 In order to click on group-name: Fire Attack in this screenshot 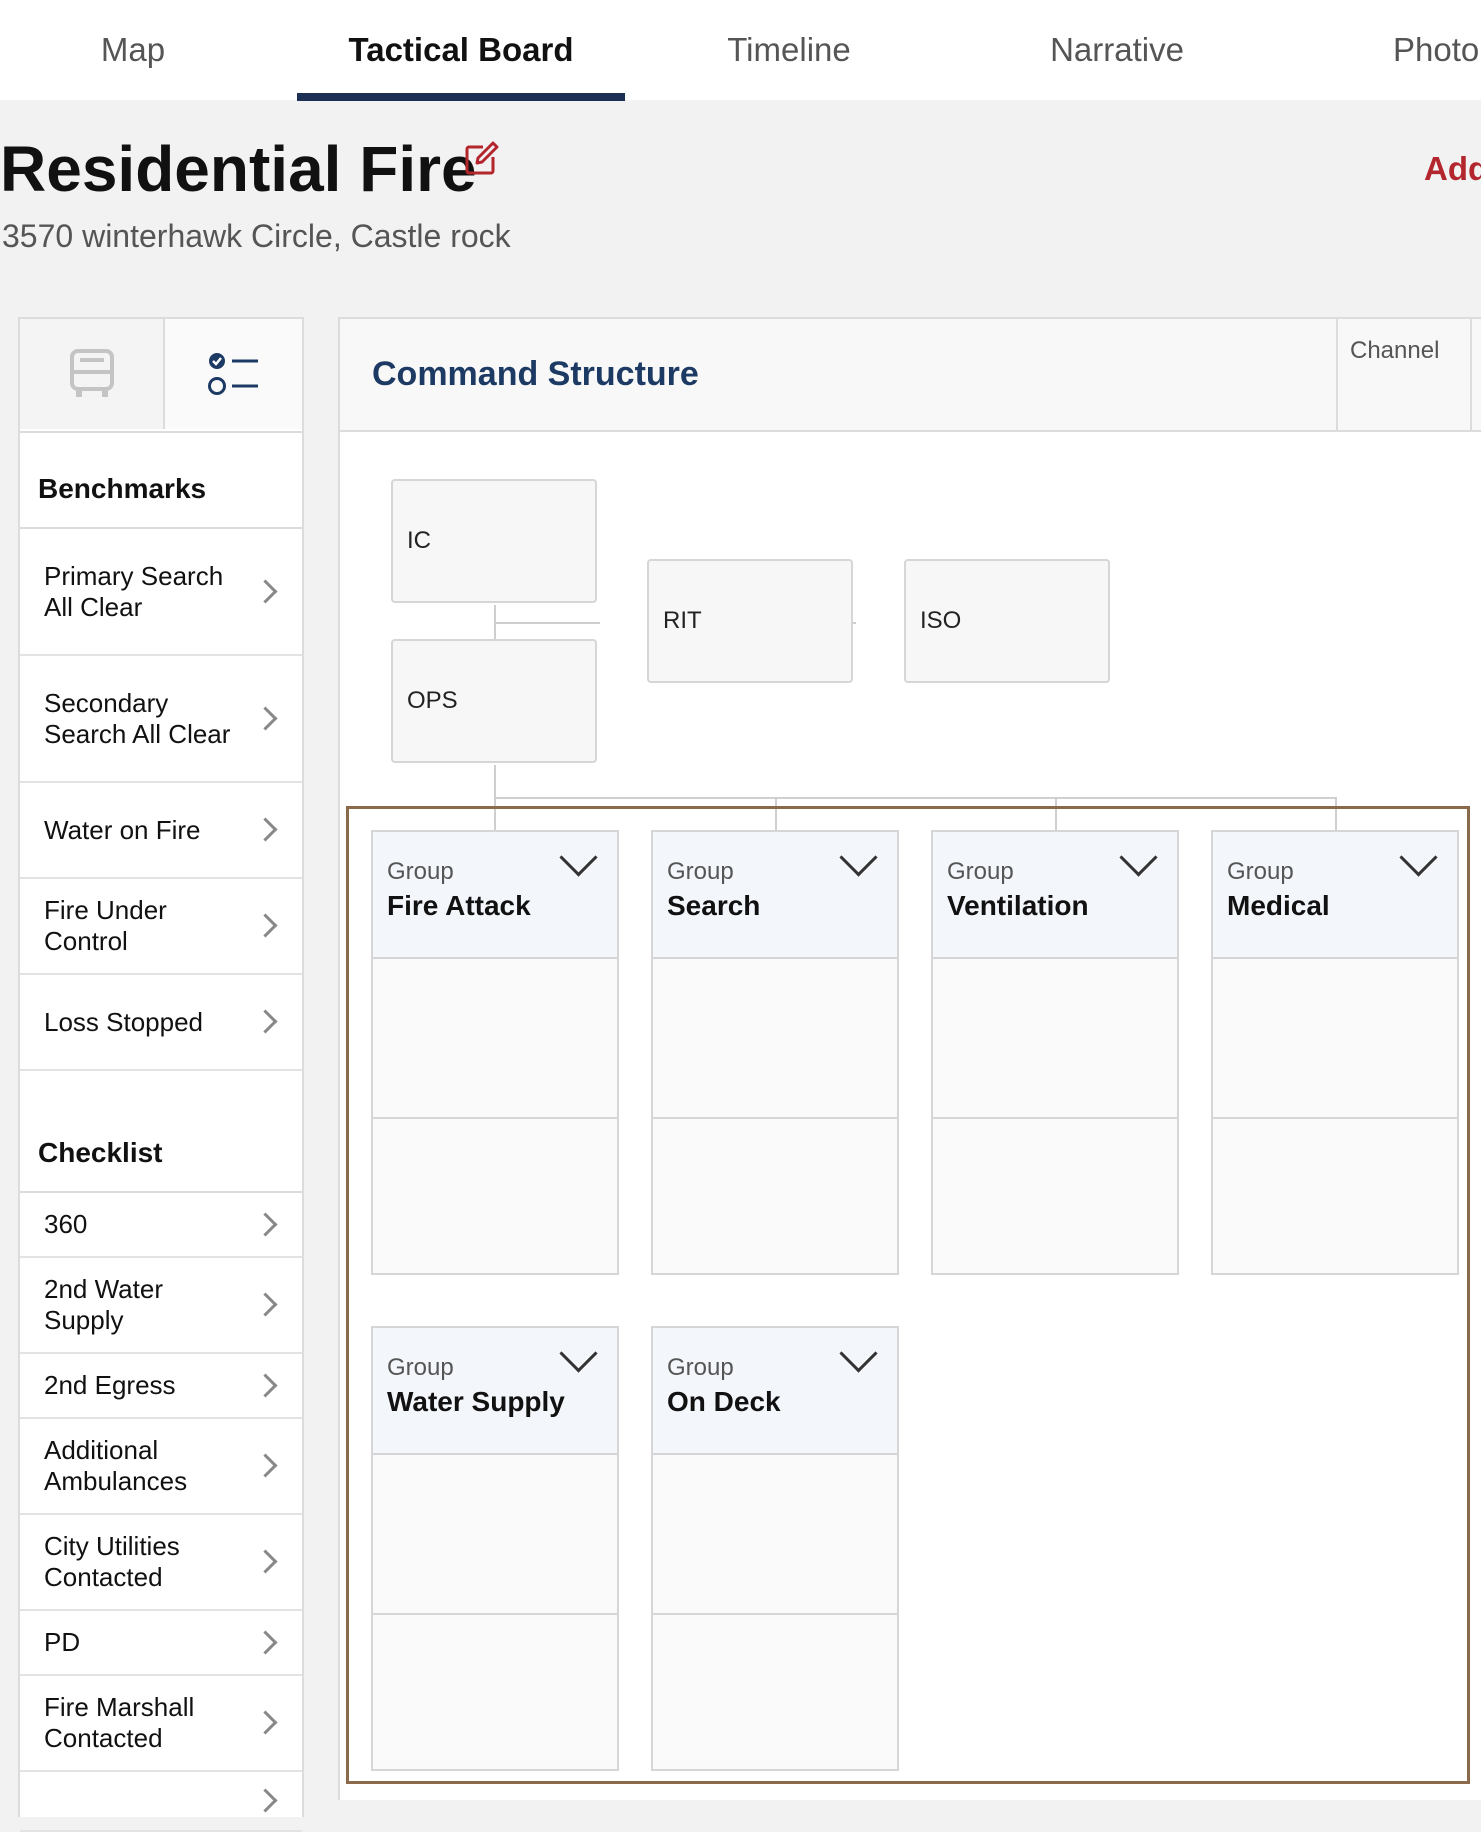, I will do `click(459, 905)`.